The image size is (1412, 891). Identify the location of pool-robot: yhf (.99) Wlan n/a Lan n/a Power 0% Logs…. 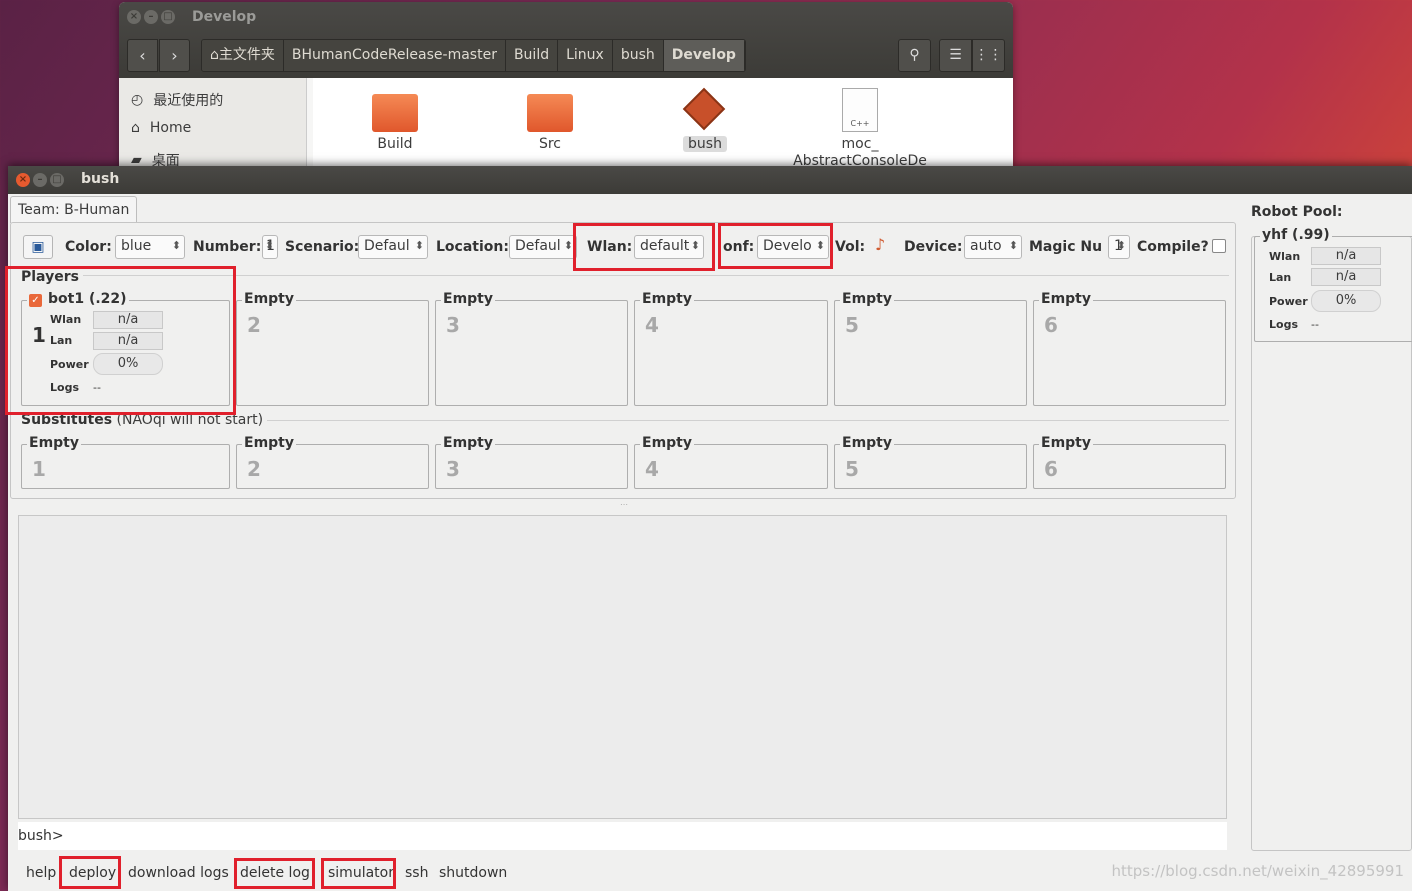
(1333, 284).